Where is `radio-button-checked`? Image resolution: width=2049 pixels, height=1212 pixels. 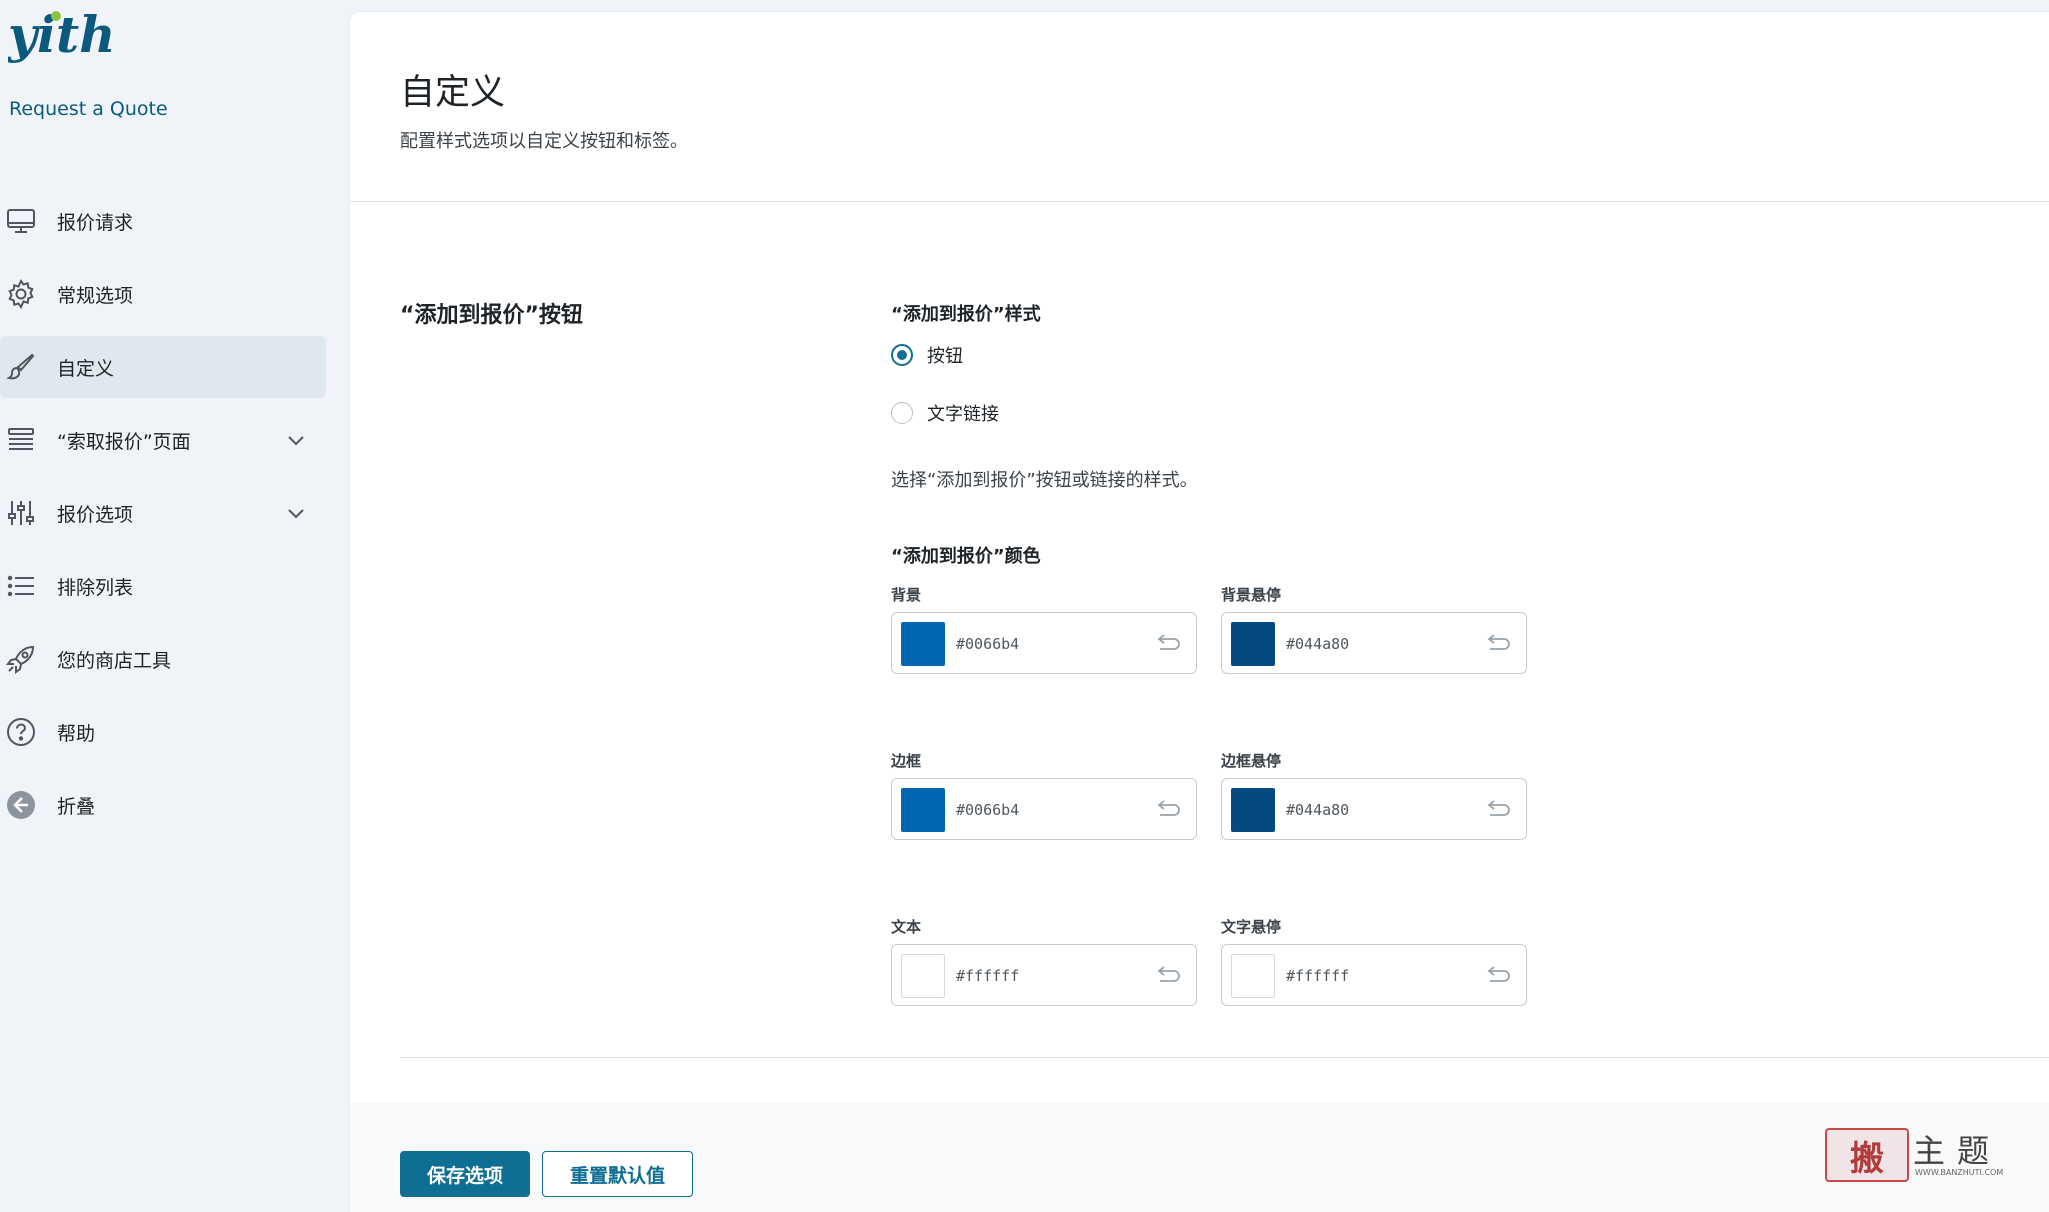
radio-button-checked is located at coordinates (902, 355).